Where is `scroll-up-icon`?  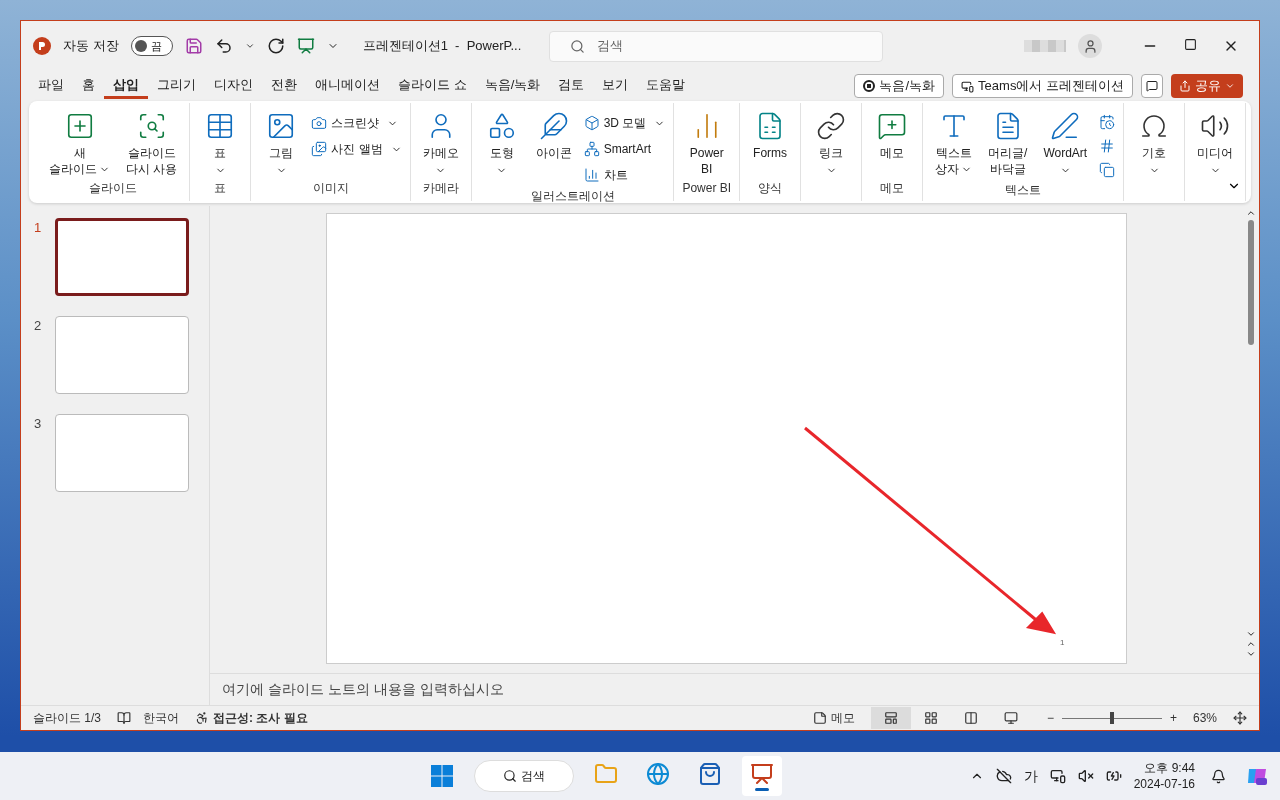
scroll-up-icon is located at coordinates (1251, 213).